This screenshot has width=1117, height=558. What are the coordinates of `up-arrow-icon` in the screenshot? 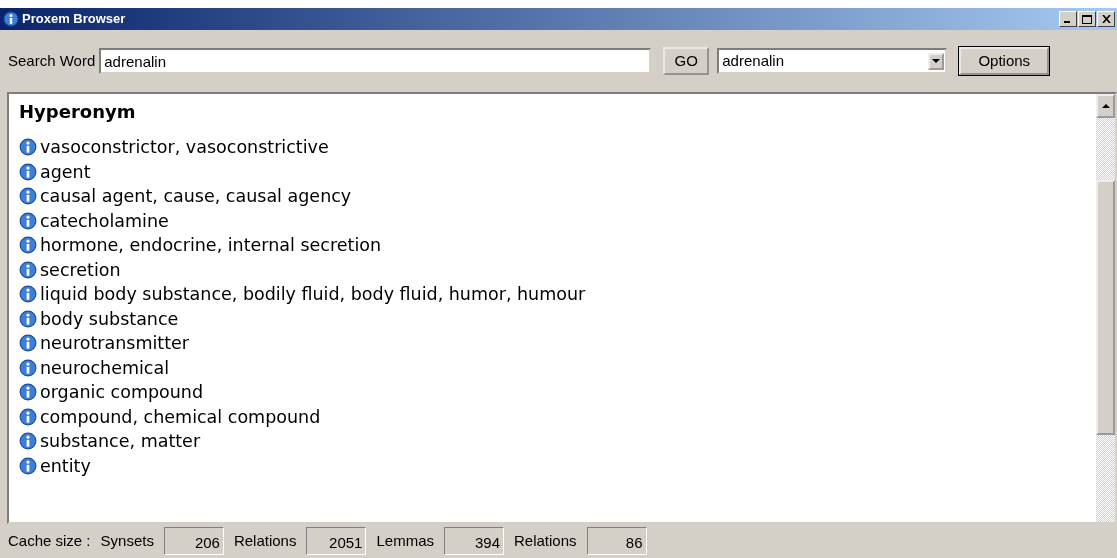 It's located at (1105, 106).